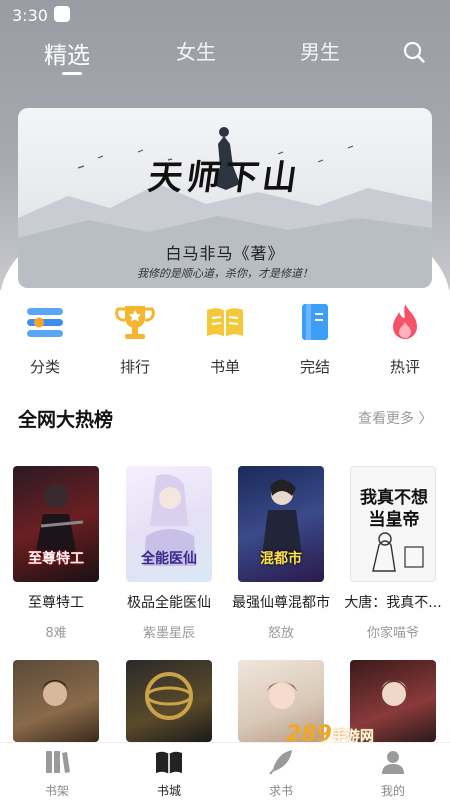 The height and width of the screenshot is (801, 450). What do you see at coordinates (405, 321) in the screenshot?
I see `flame-icon` at bounding box center [405, 321].